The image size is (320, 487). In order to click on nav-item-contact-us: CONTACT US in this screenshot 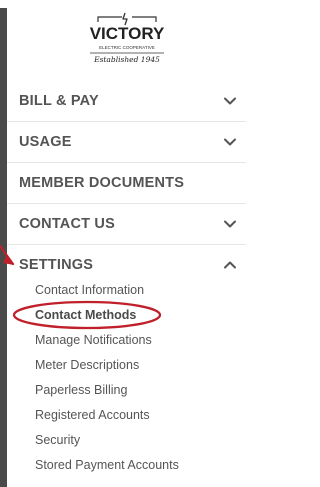, I will do `click(126, 224)`.